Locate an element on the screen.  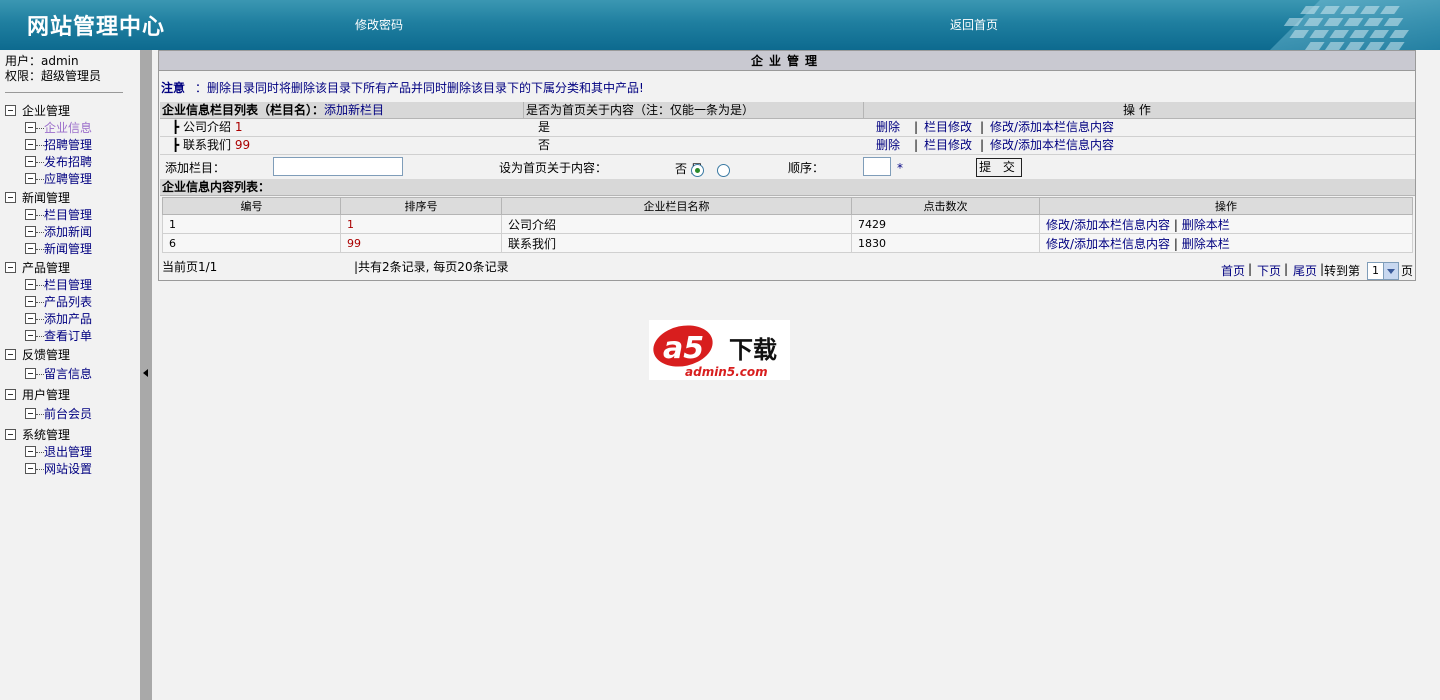
sidebar-item-product-list: 产品列表 is located at coordinates (58, 301).